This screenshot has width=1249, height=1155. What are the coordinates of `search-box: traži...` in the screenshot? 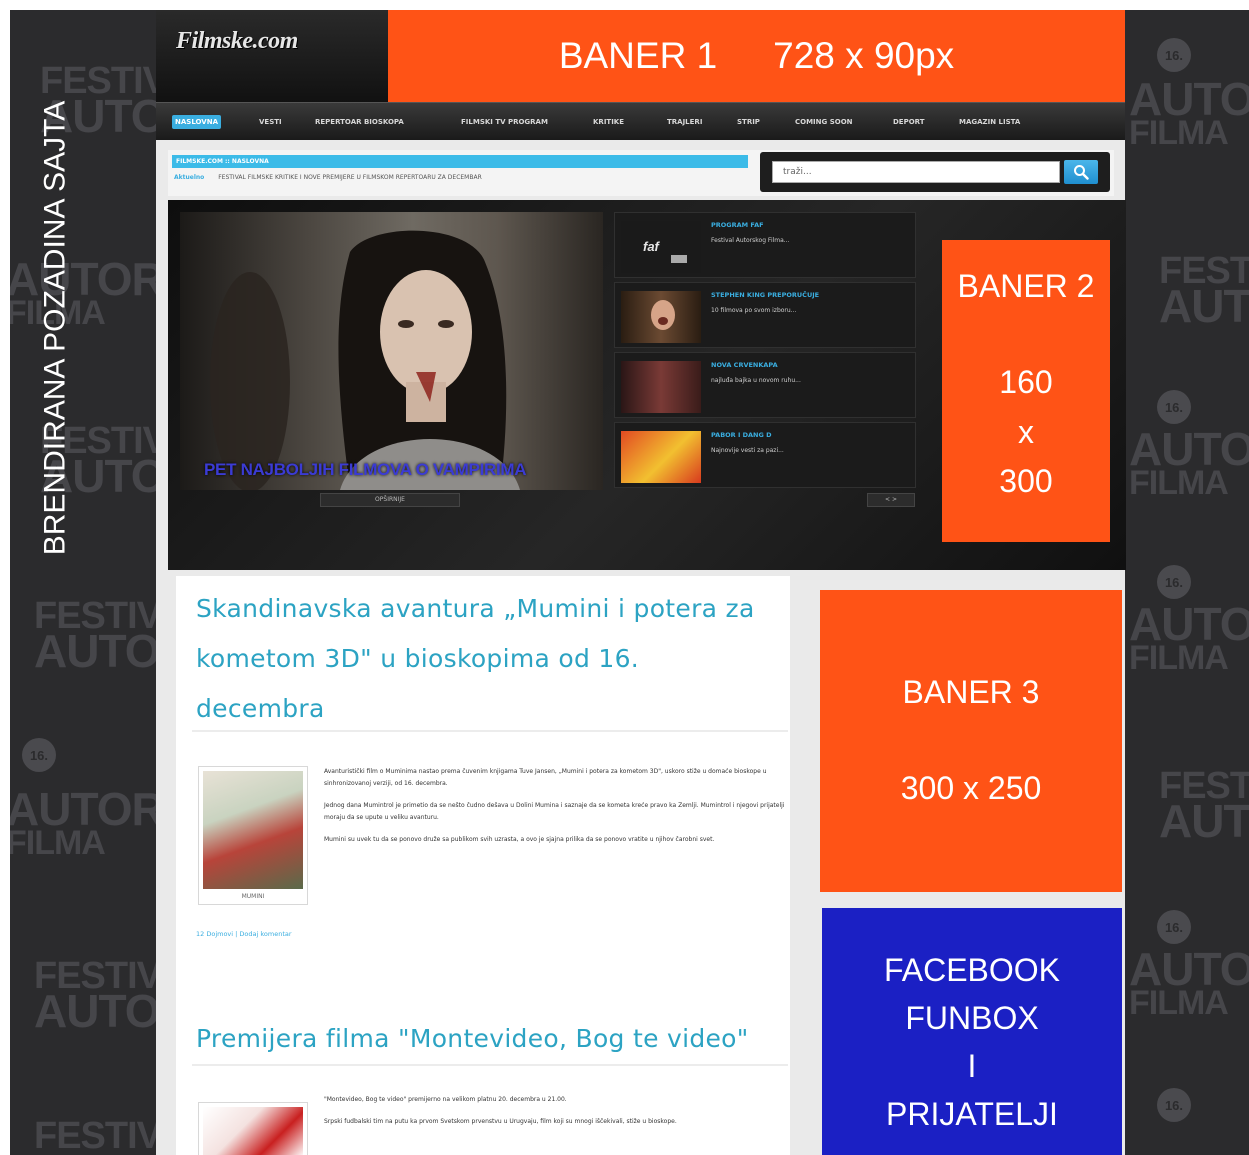 It's located at (935, 172).